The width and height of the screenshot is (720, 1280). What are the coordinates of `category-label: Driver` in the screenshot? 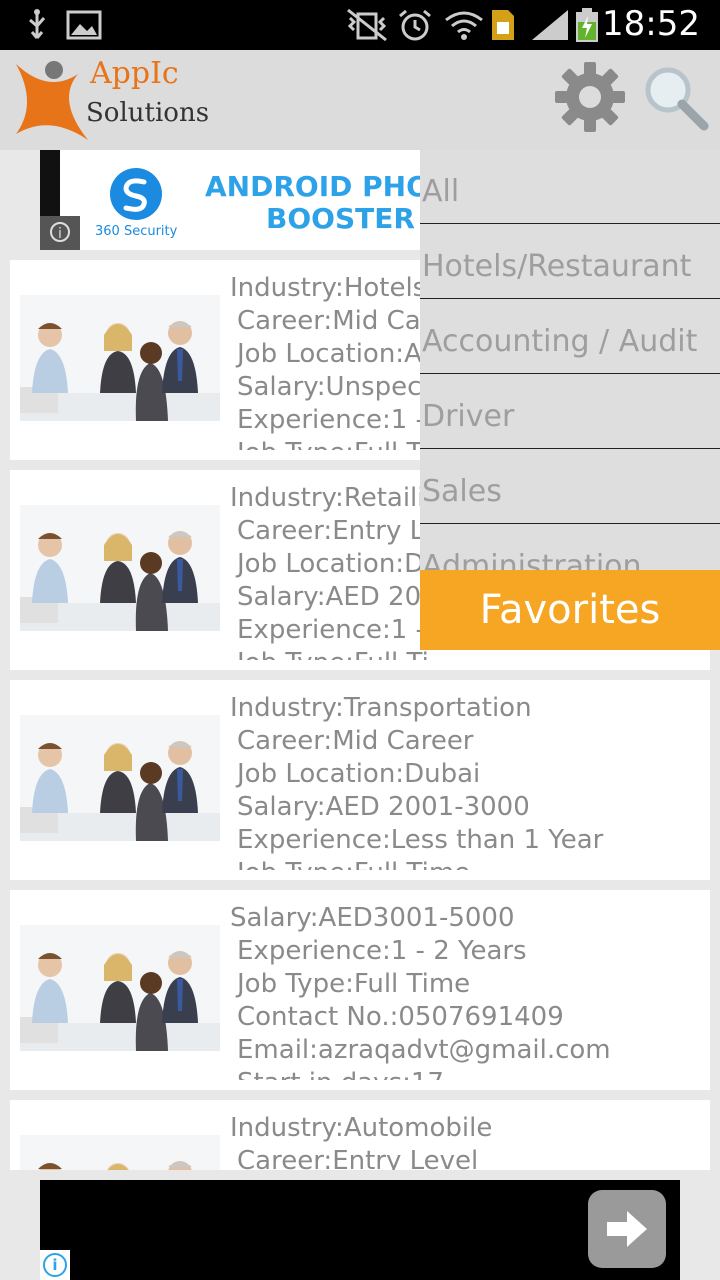 It's located at (468, 416).